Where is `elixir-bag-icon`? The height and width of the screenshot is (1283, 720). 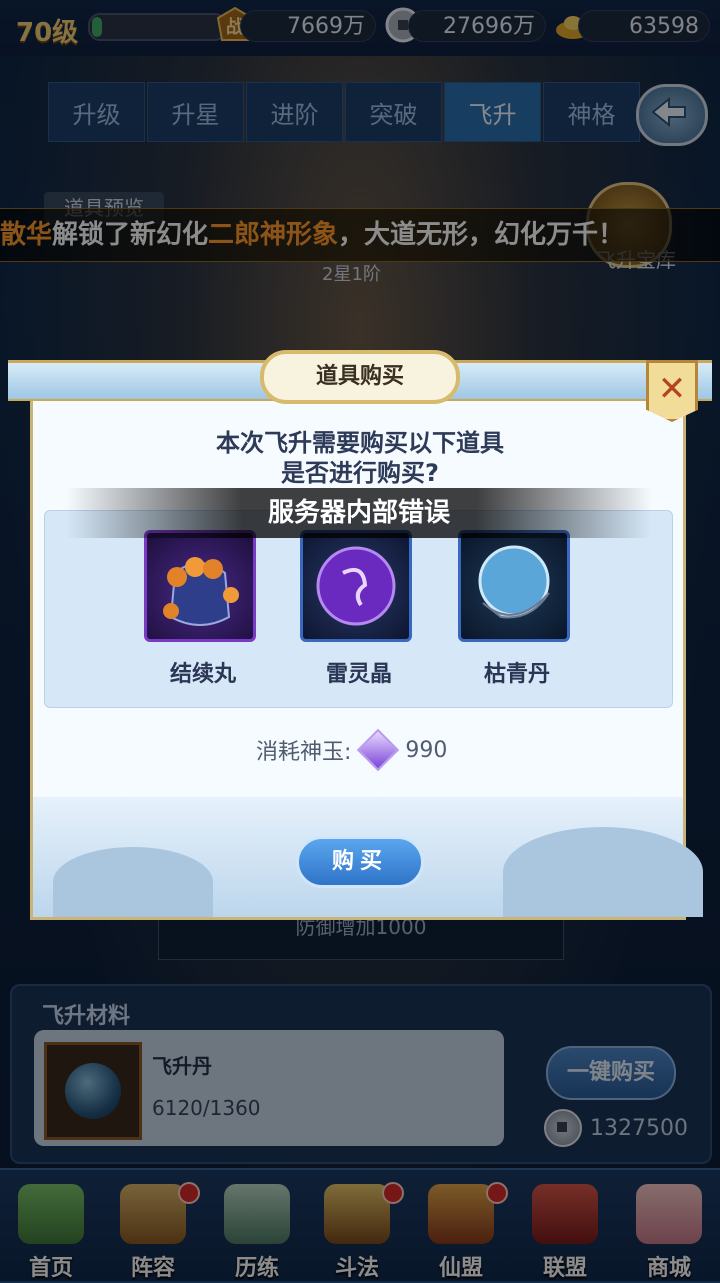
elixir-bag-icon is located at coordinates (200, 586).